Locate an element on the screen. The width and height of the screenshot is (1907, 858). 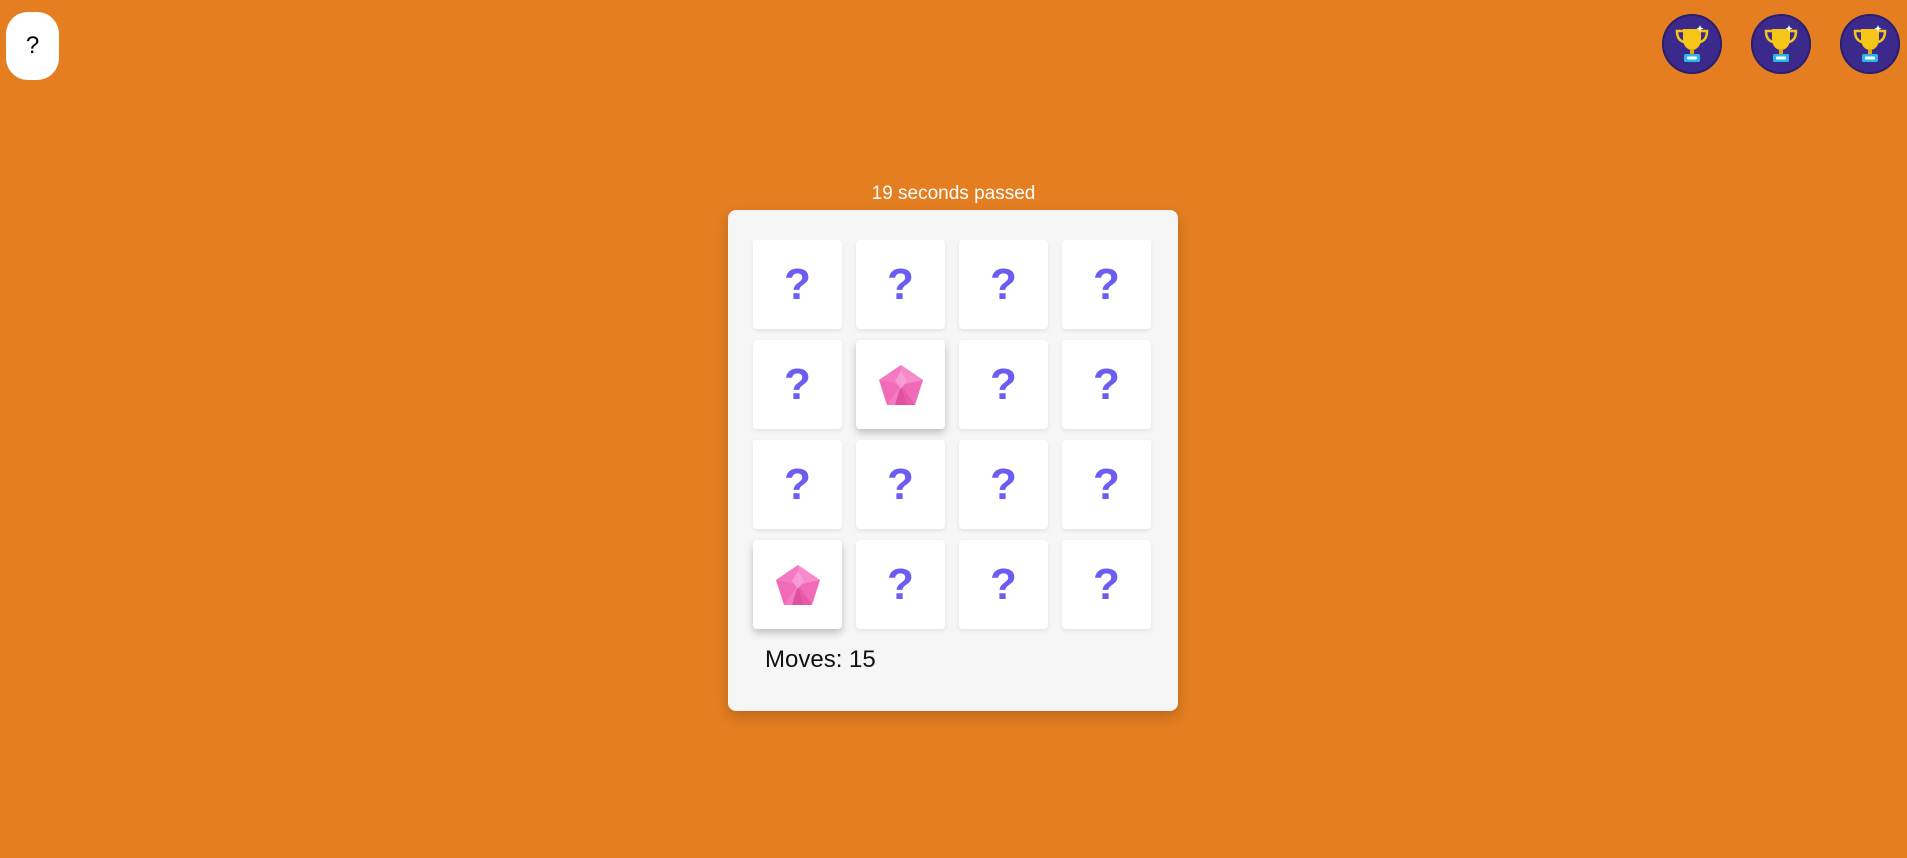
trophy-bar is located at coordinates (1781, 44).